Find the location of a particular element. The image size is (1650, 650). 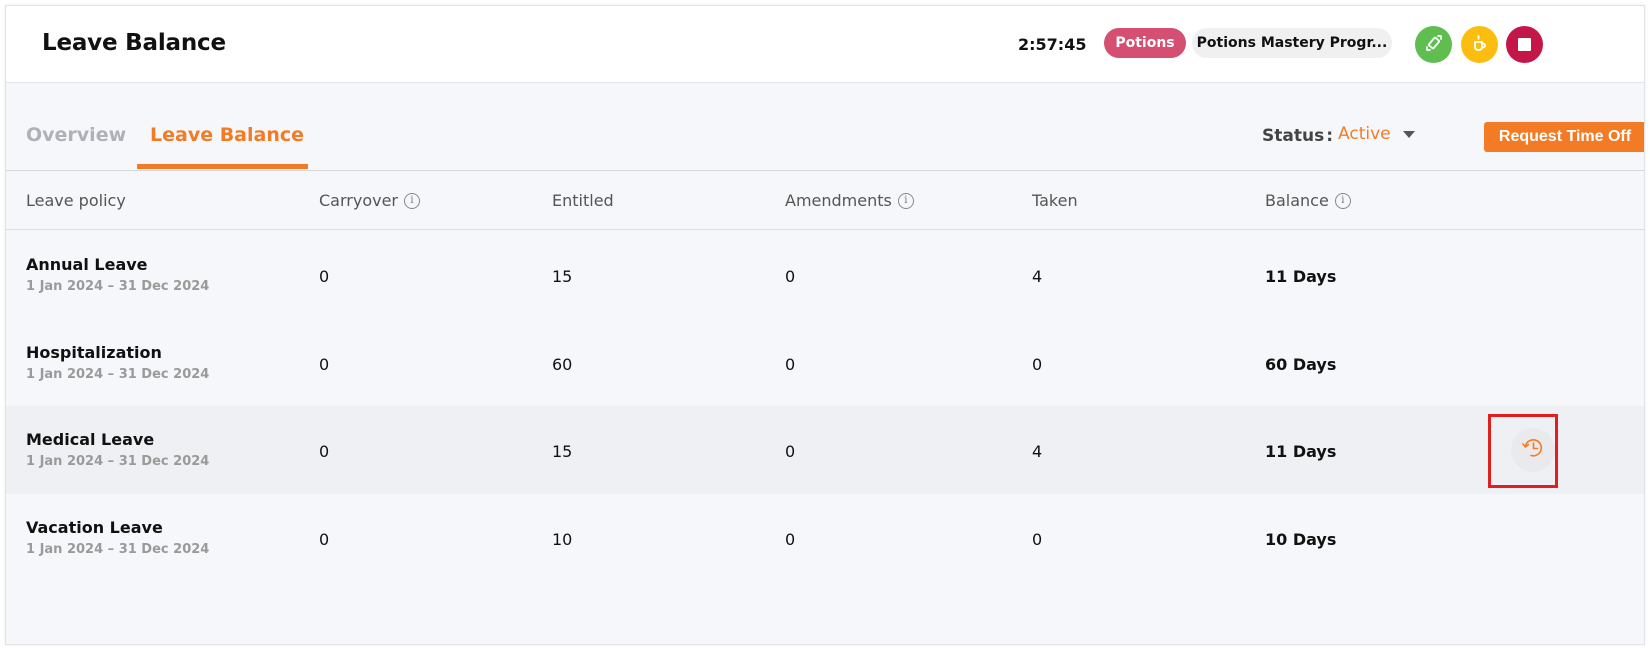

status-value: Active is located at coordinates (1364, 134).